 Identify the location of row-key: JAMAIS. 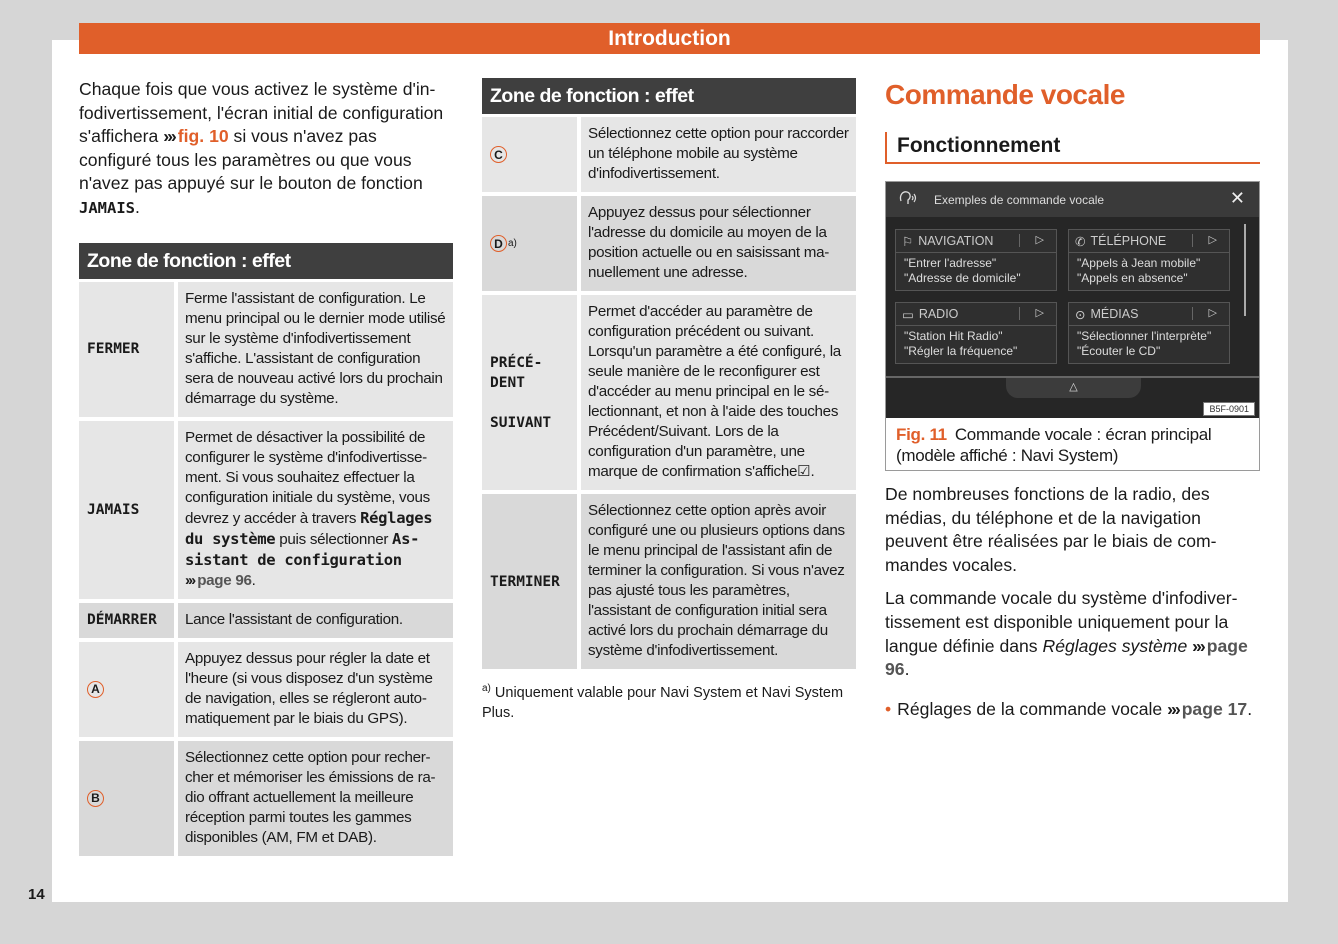
(126, 509).